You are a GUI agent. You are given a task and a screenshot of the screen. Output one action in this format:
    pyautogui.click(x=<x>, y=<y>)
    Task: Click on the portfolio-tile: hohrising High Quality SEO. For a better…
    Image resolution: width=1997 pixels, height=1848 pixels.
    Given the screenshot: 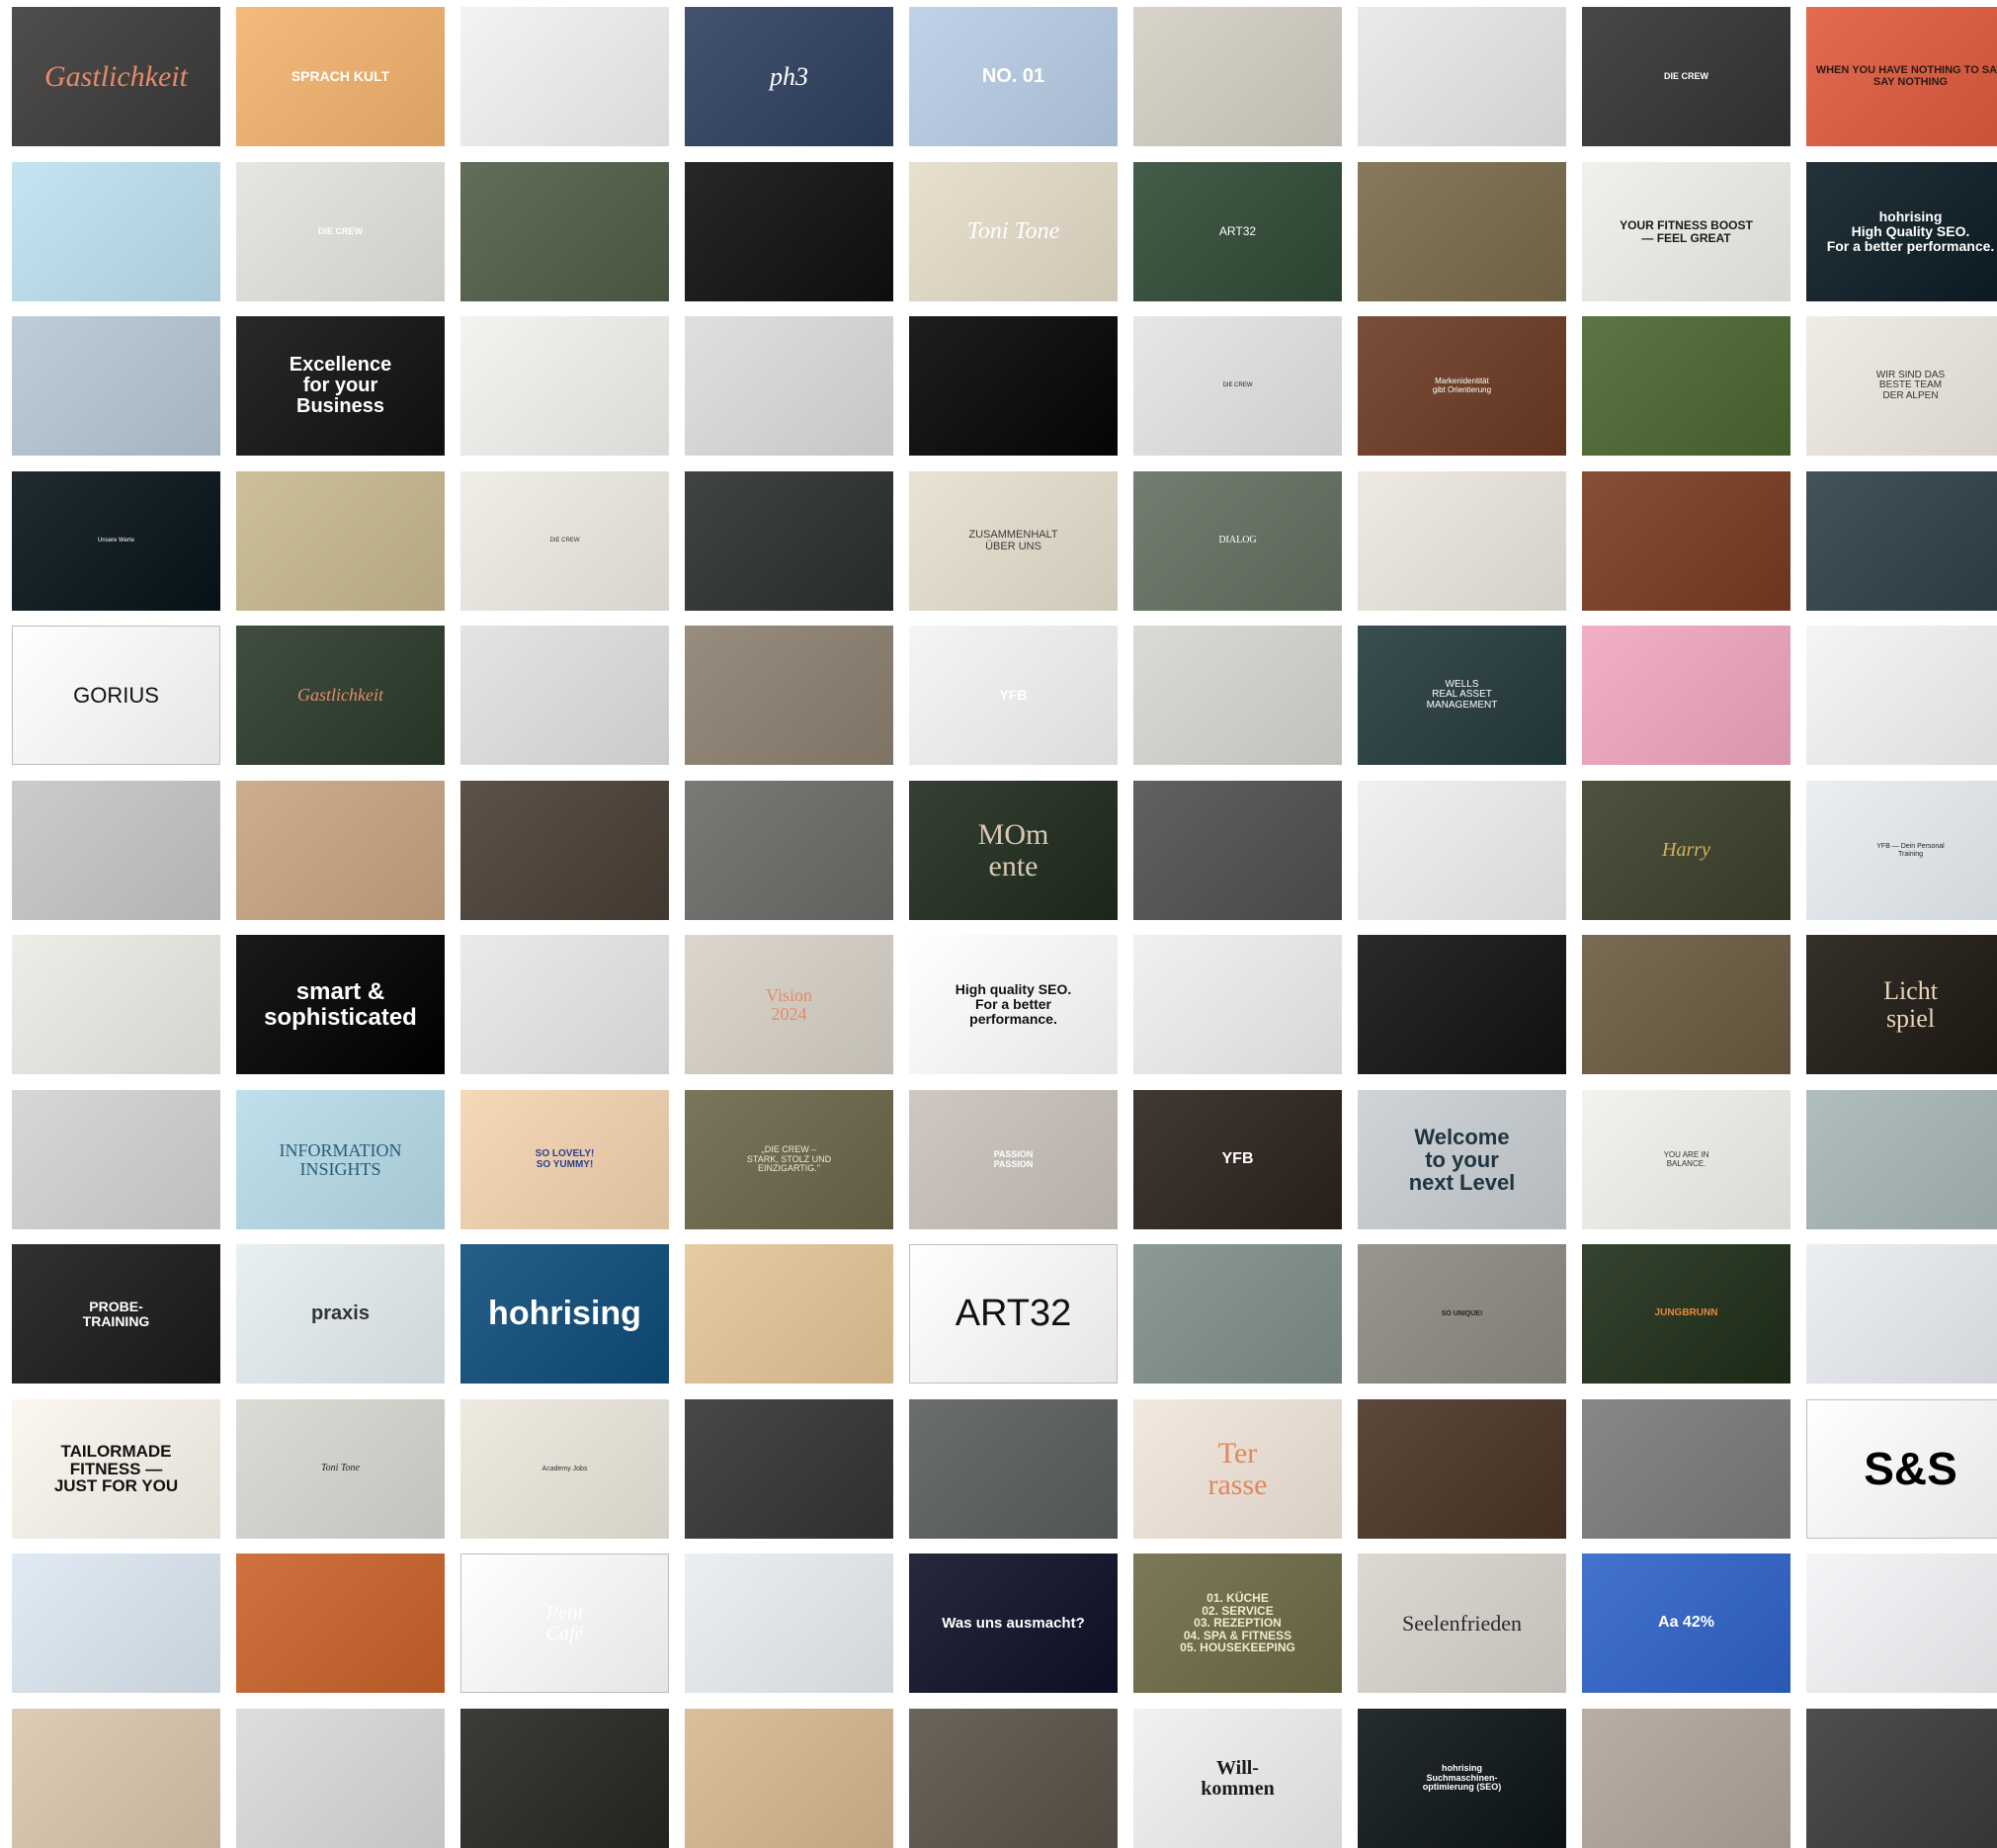 What is the action you would take?
    pyautogui.click(x=1901, y=231)
    